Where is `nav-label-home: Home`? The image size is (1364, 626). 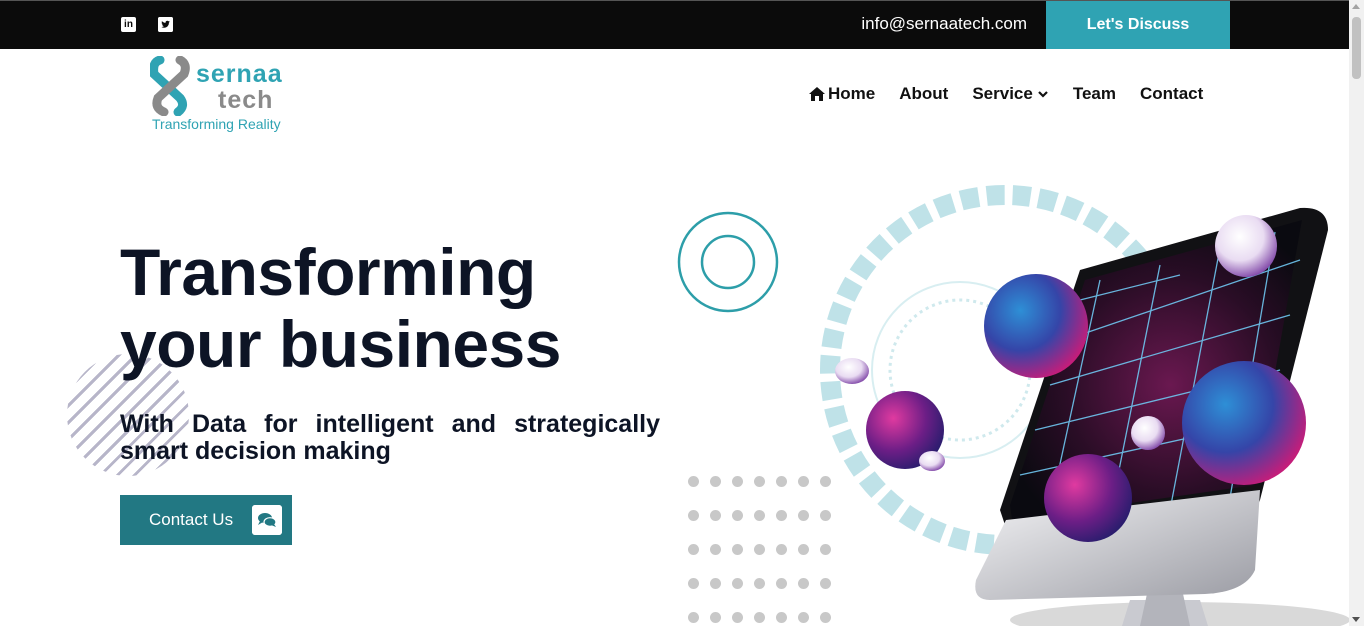
nav-label-home: Home is located at coordinates (852, 93).